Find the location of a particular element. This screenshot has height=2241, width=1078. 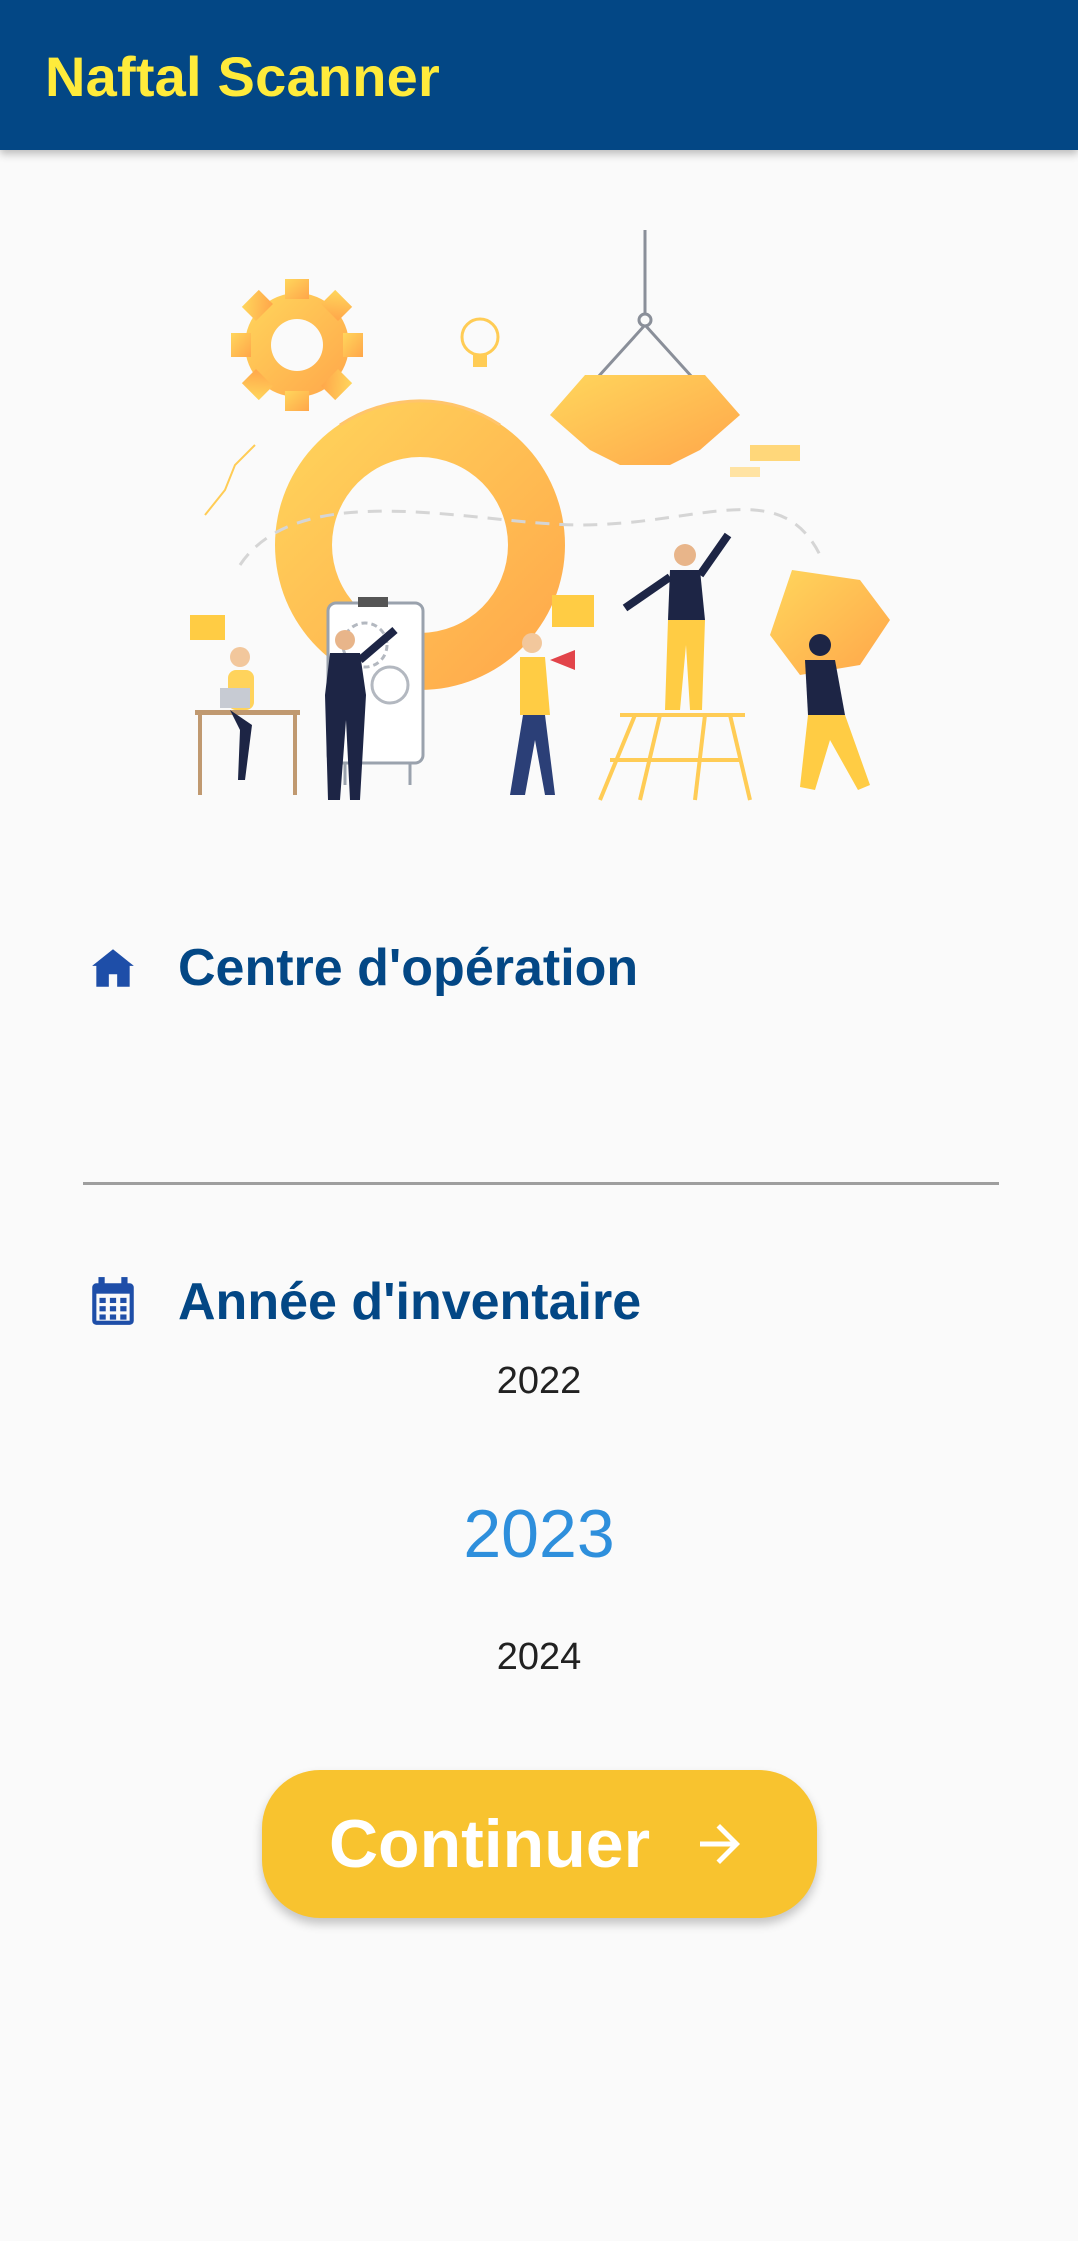

home-icon is located at coordinates (113, 968).